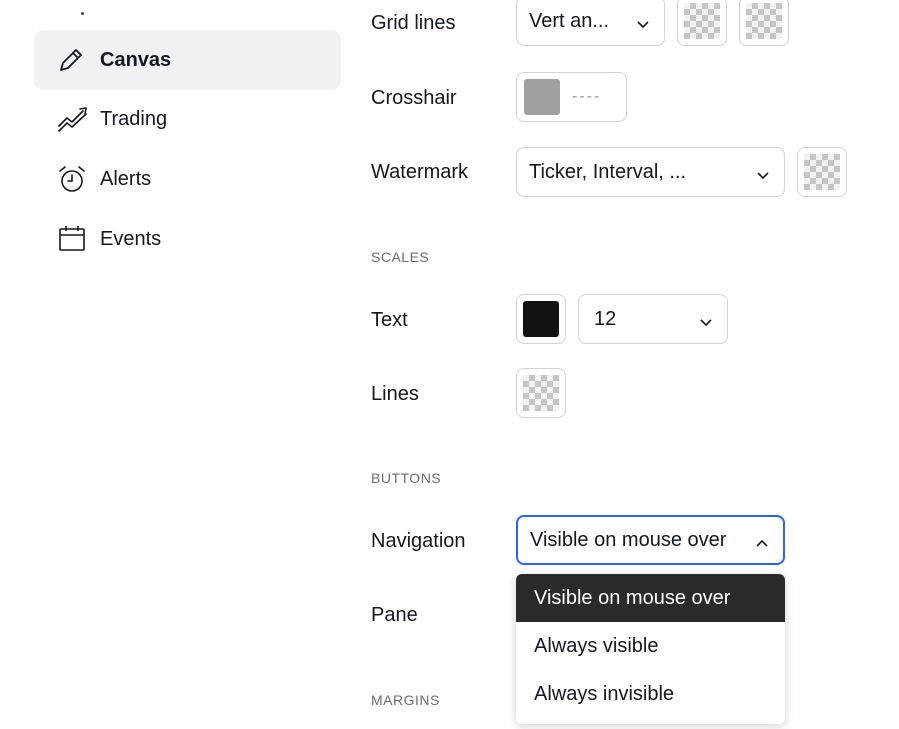  Describe the element at coordinates (406, 478) in the screenshot. I see `buttons-section-title: BUTTONS` at that location.